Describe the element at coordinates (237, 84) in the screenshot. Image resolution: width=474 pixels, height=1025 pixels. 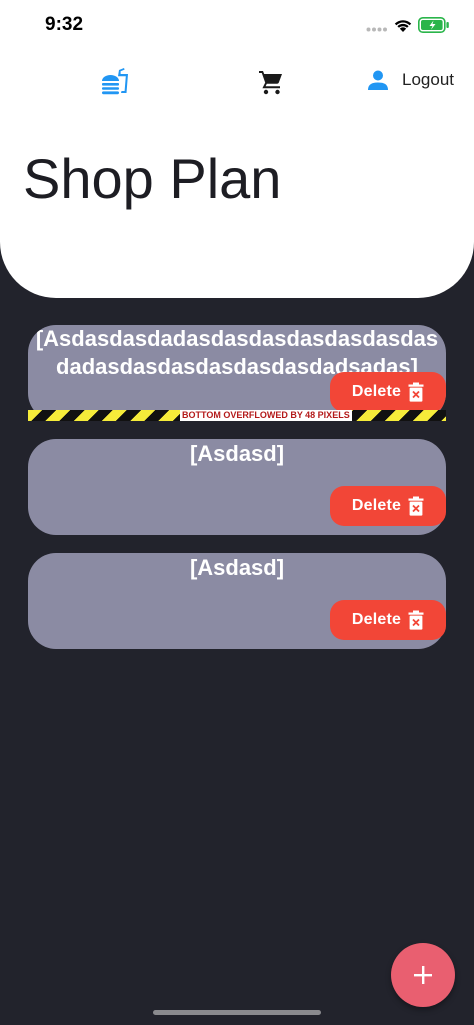
I see `nav-bar: Logout` at that location.